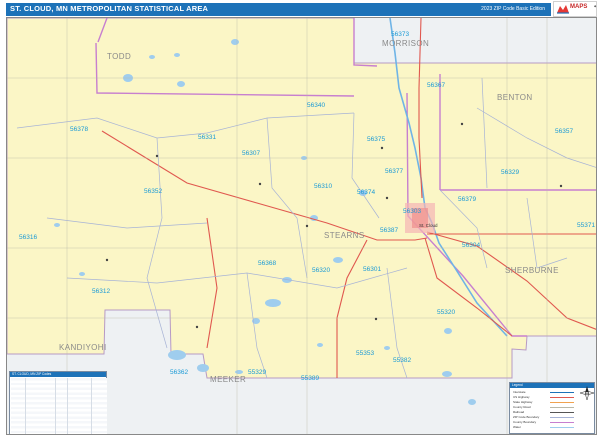 This screenshot has width=600, height=437. Describe the element at coordinates (365, 353) in the screenshot. I see `zip-label: 55353` at that location.